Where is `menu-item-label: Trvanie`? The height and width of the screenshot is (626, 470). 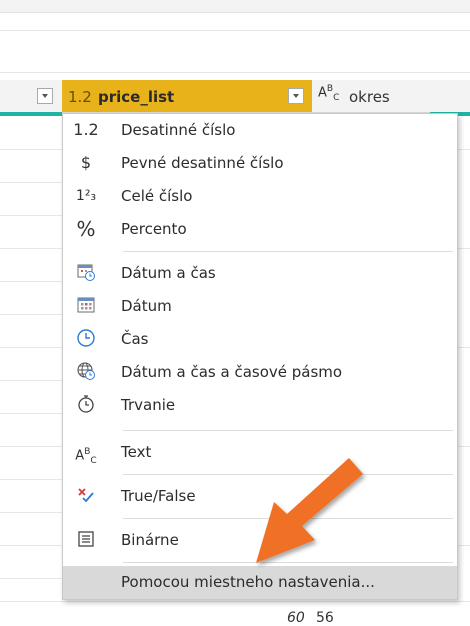 menu-item-label: Trvanie is located at coordinates (148, 405).